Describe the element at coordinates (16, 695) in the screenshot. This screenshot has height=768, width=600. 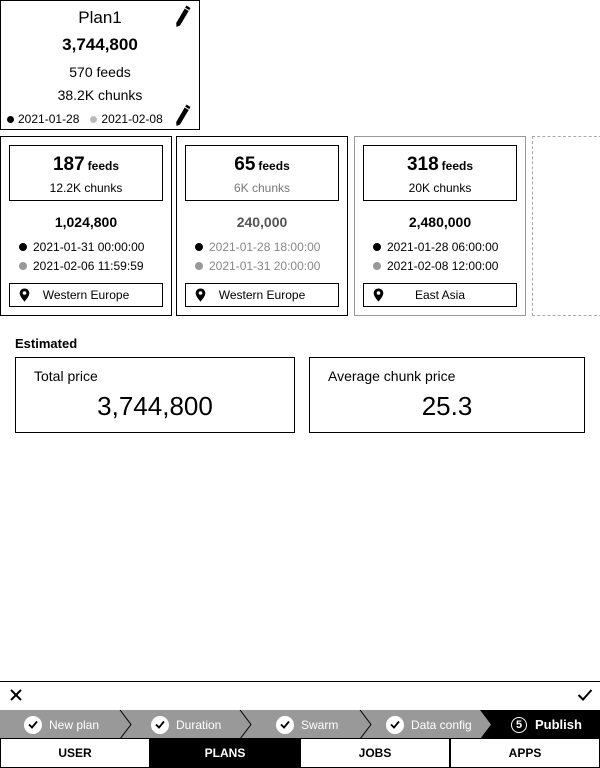
I see `close-icon` at that location.